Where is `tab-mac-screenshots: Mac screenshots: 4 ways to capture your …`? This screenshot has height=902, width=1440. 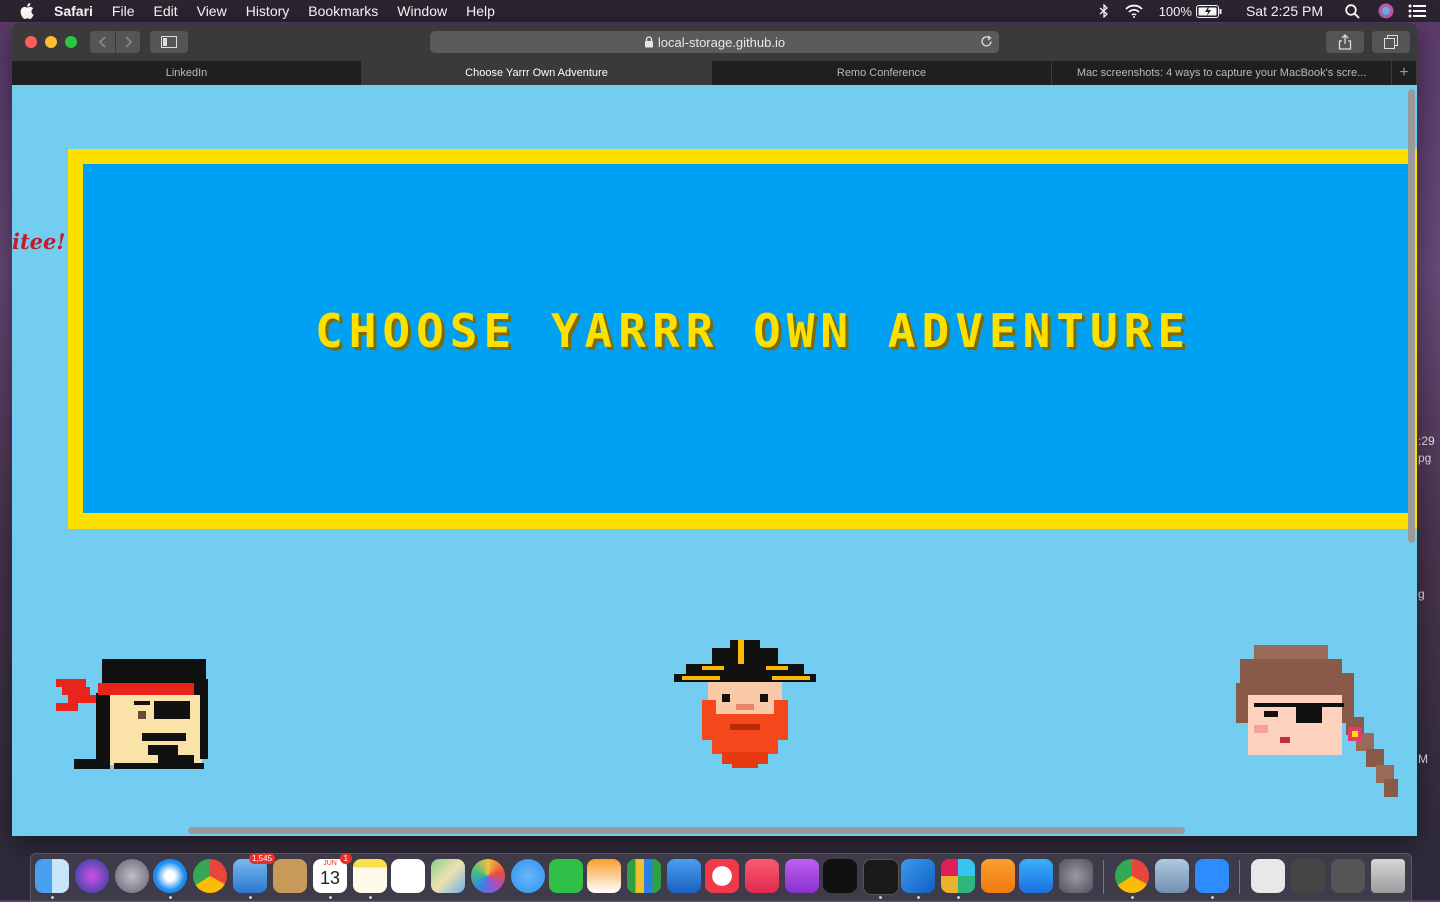 tab-mac-screenshots: Mac screenshots: 4 ways to capture your … is located at coordinates (1222, 73).